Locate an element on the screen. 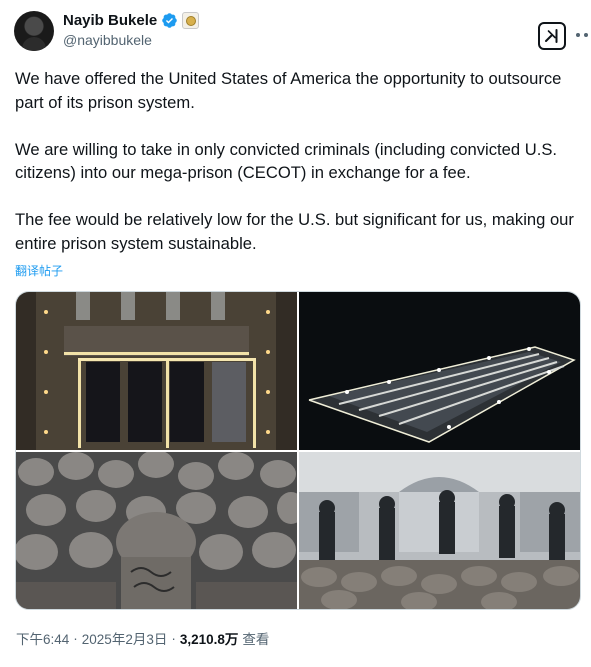  avatar is located at coordinates (34, 31).